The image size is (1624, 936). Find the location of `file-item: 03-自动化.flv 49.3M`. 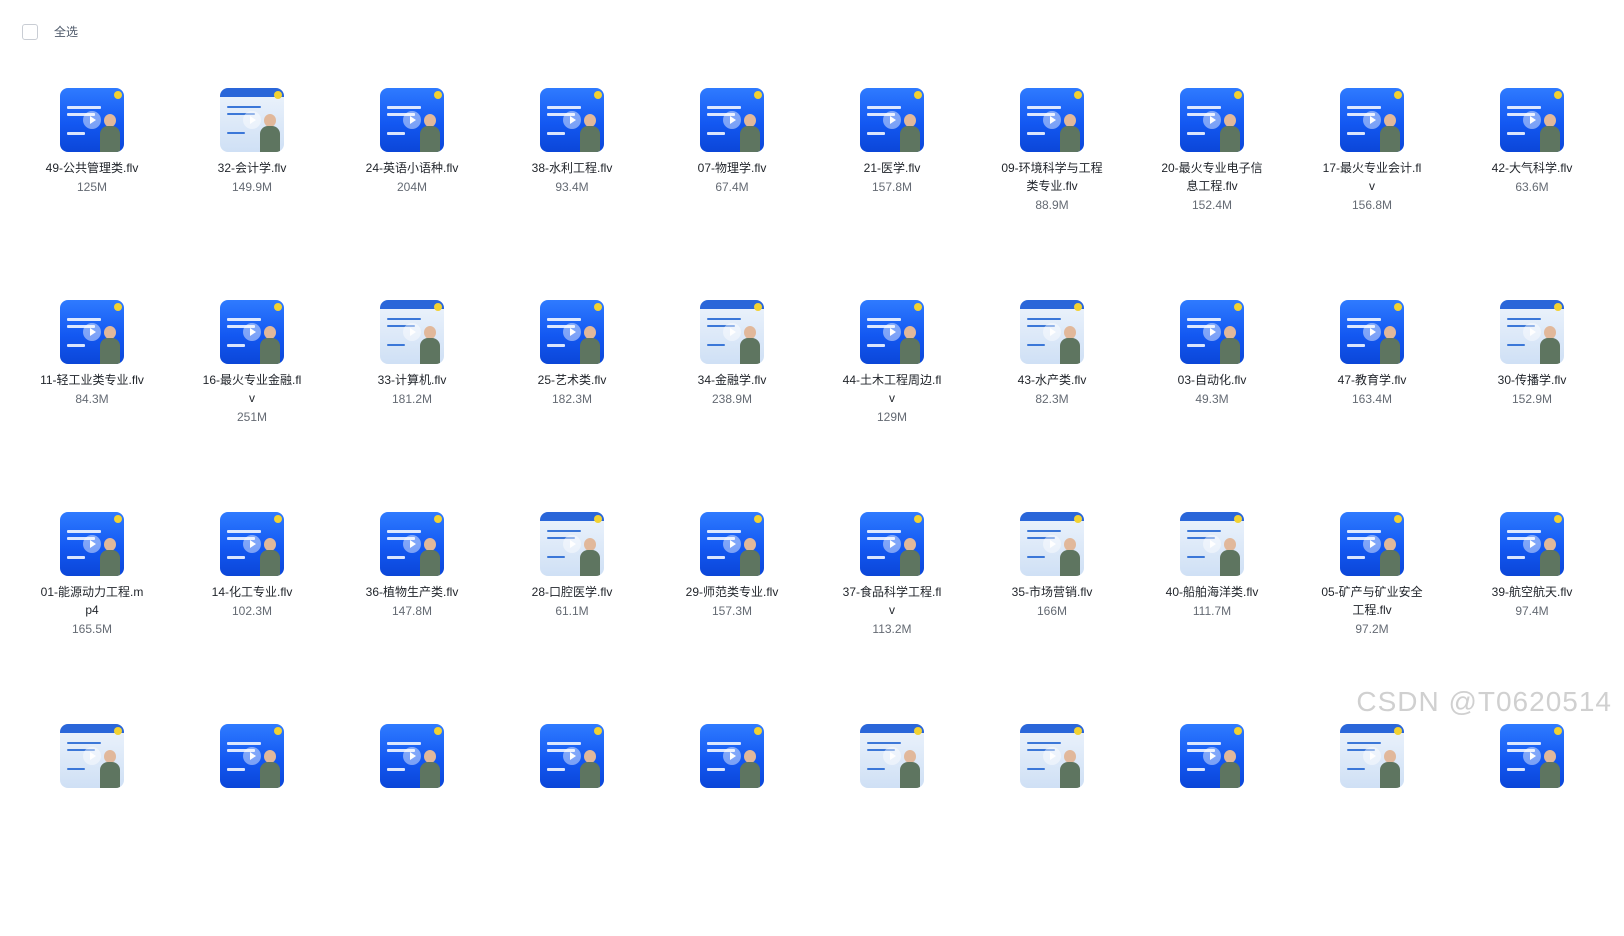

file-item: 03-自动化.flv 49.3M is located at coordinates (1212, 406).